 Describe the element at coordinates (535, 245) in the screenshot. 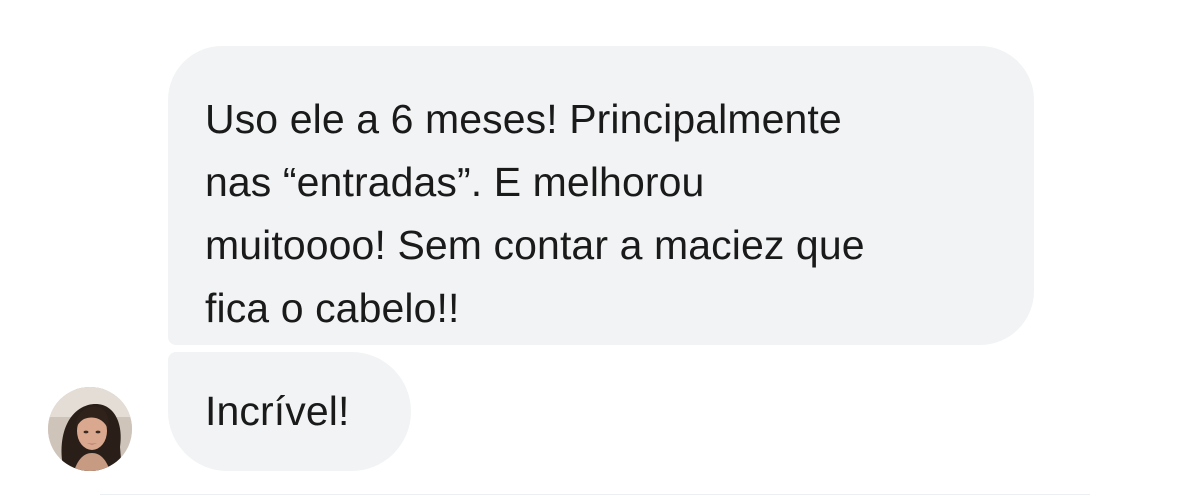

I see `message-text-line: muitoooo! Sem contar a maciez que` at that location.